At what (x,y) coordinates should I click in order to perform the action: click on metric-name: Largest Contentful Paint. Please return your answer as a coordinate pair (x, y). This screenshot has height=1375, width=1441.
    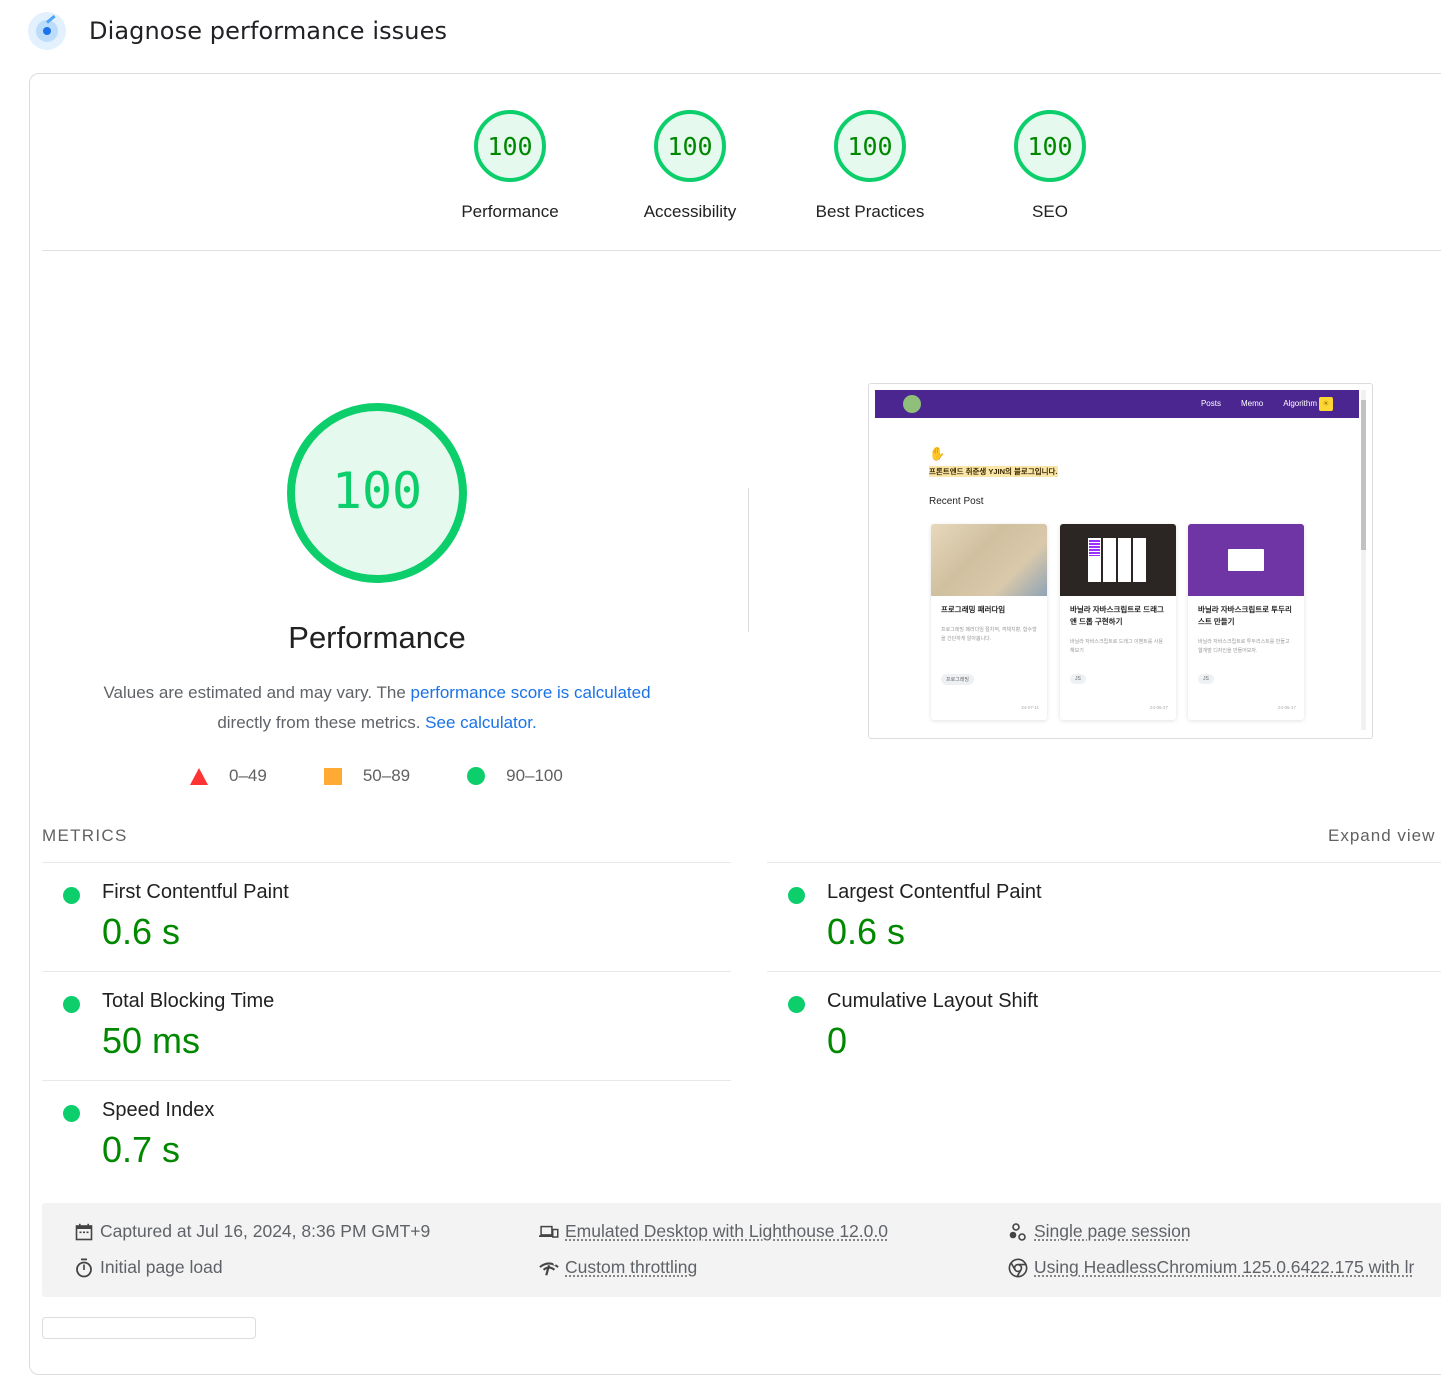
    Looking at the image, I should click on (934, 892).